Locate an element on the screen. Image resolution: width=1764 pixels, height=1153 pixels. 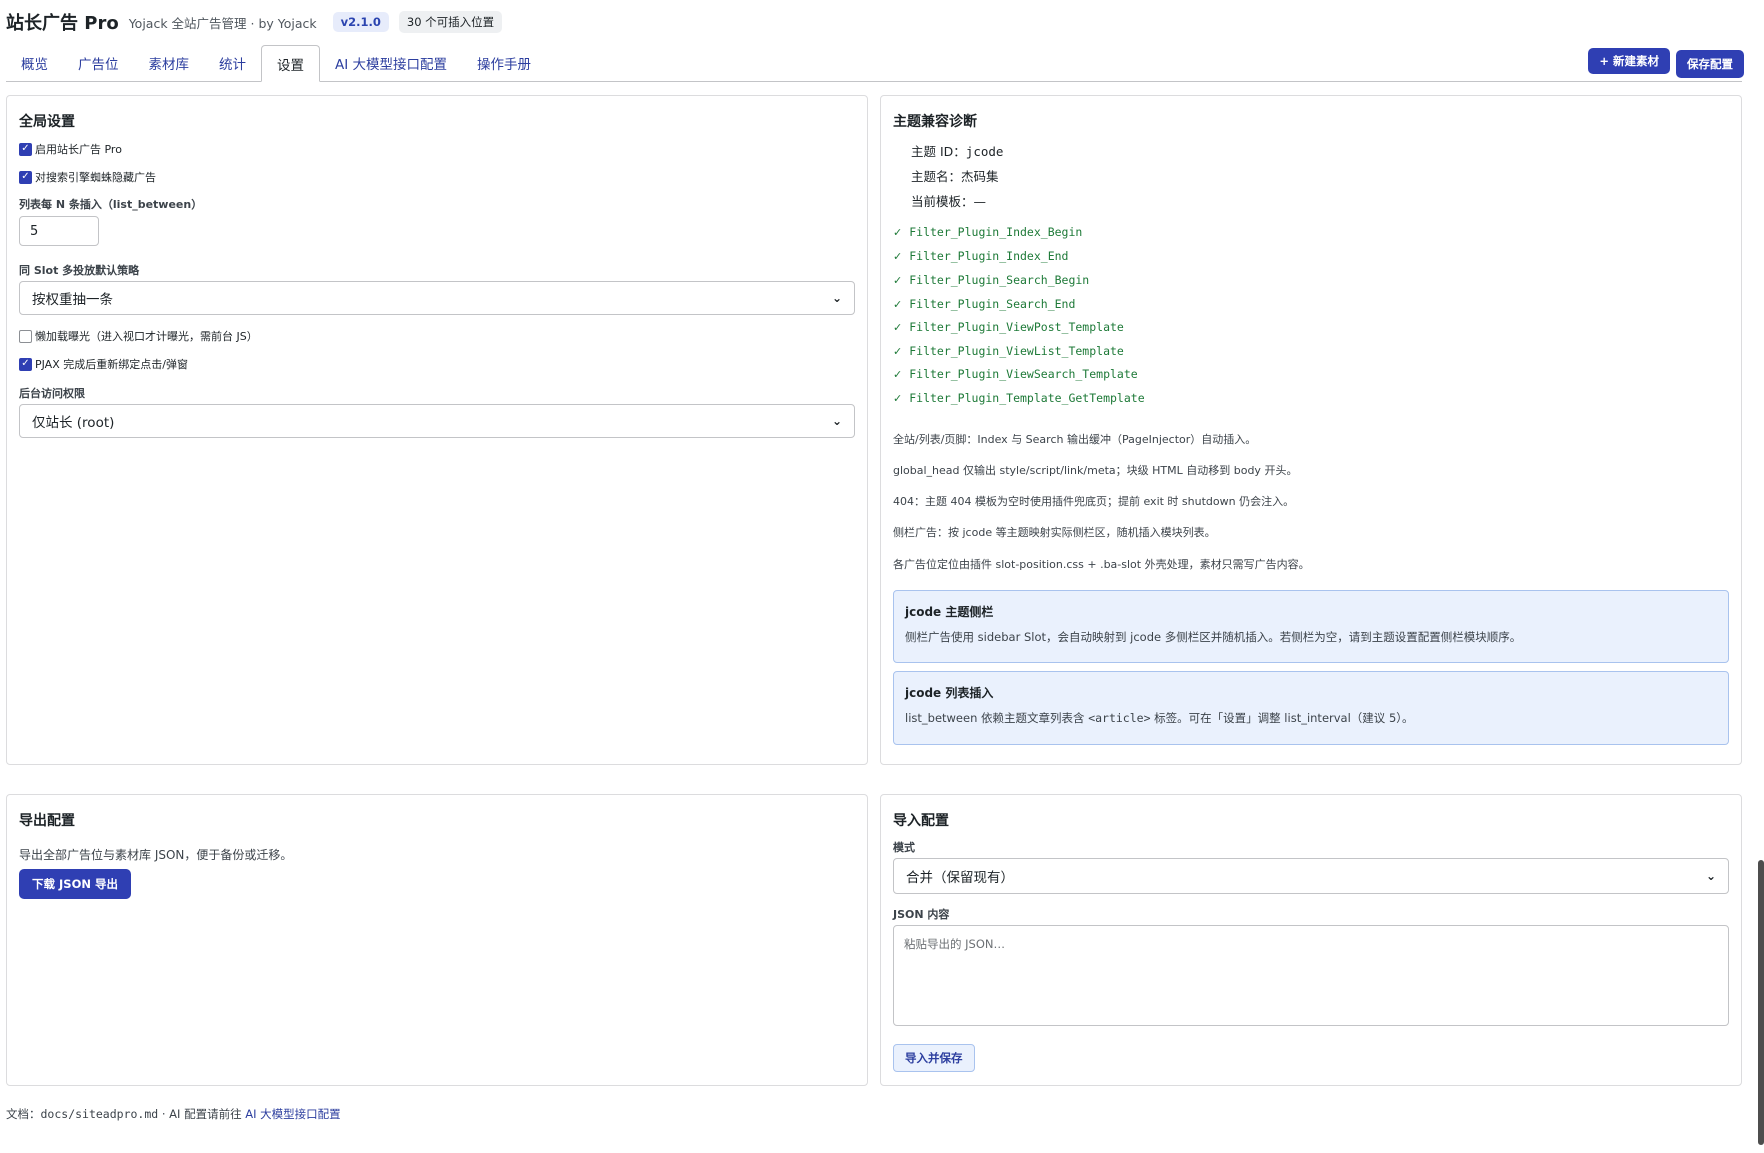
theme-name-line: 主题名：杰码集 is located at coordinates (955, 175).